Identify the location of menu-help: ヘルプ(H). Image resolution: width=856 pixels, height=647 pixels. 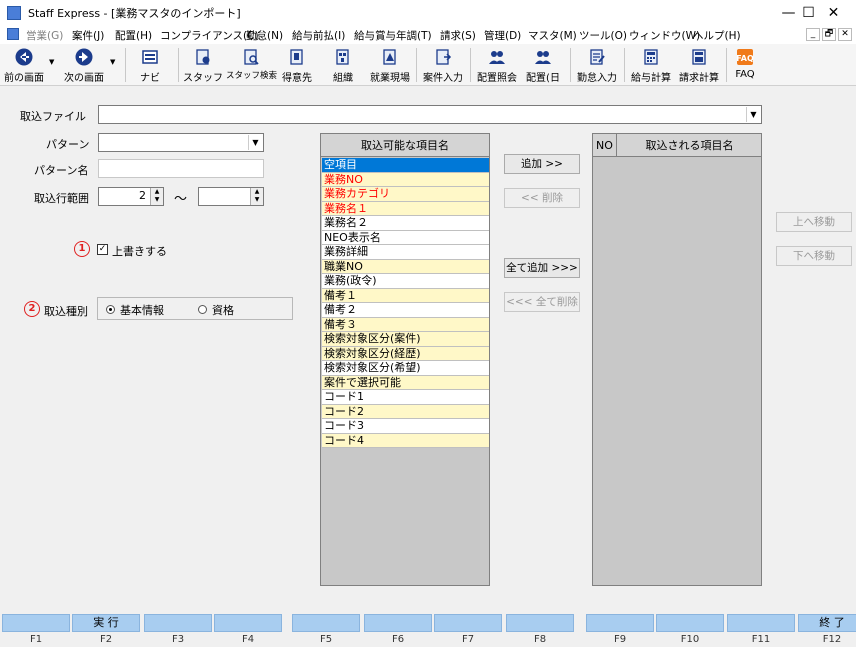
(717, 35).